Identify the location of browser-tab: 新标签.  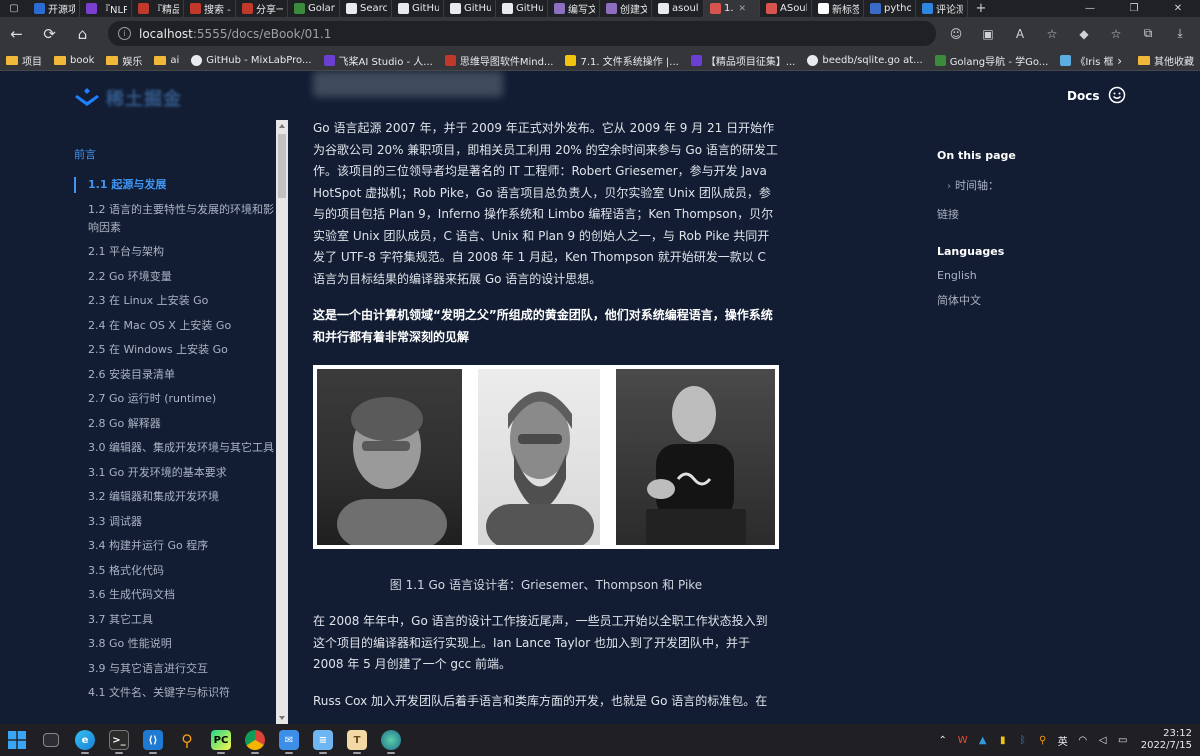
(838, 8).